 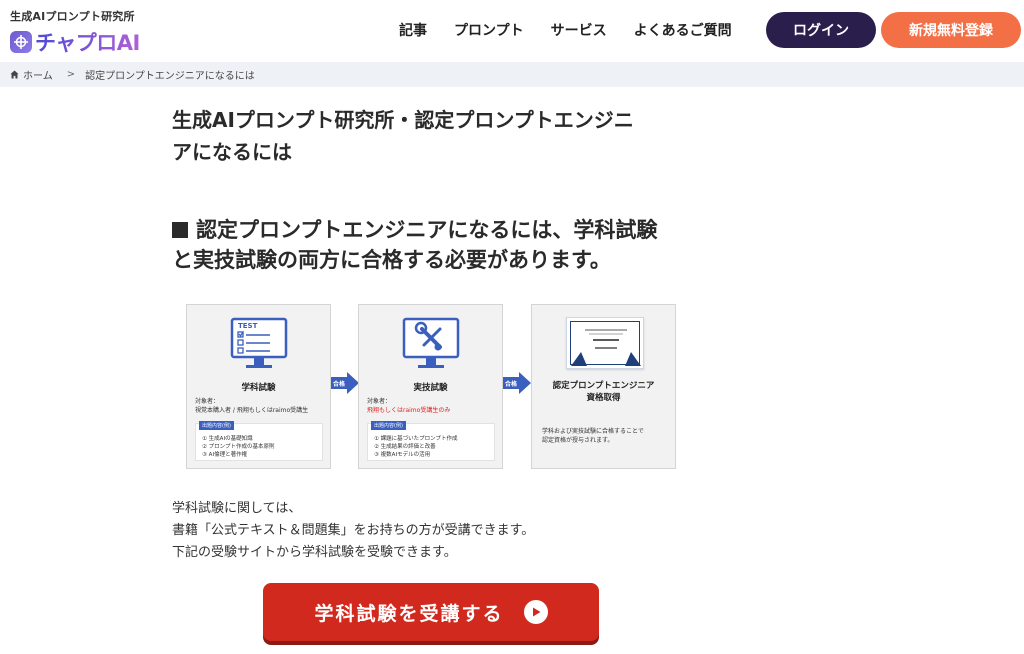 I want to click on breadcrumb-home-link: ホーム, so click(x=31, y=74).